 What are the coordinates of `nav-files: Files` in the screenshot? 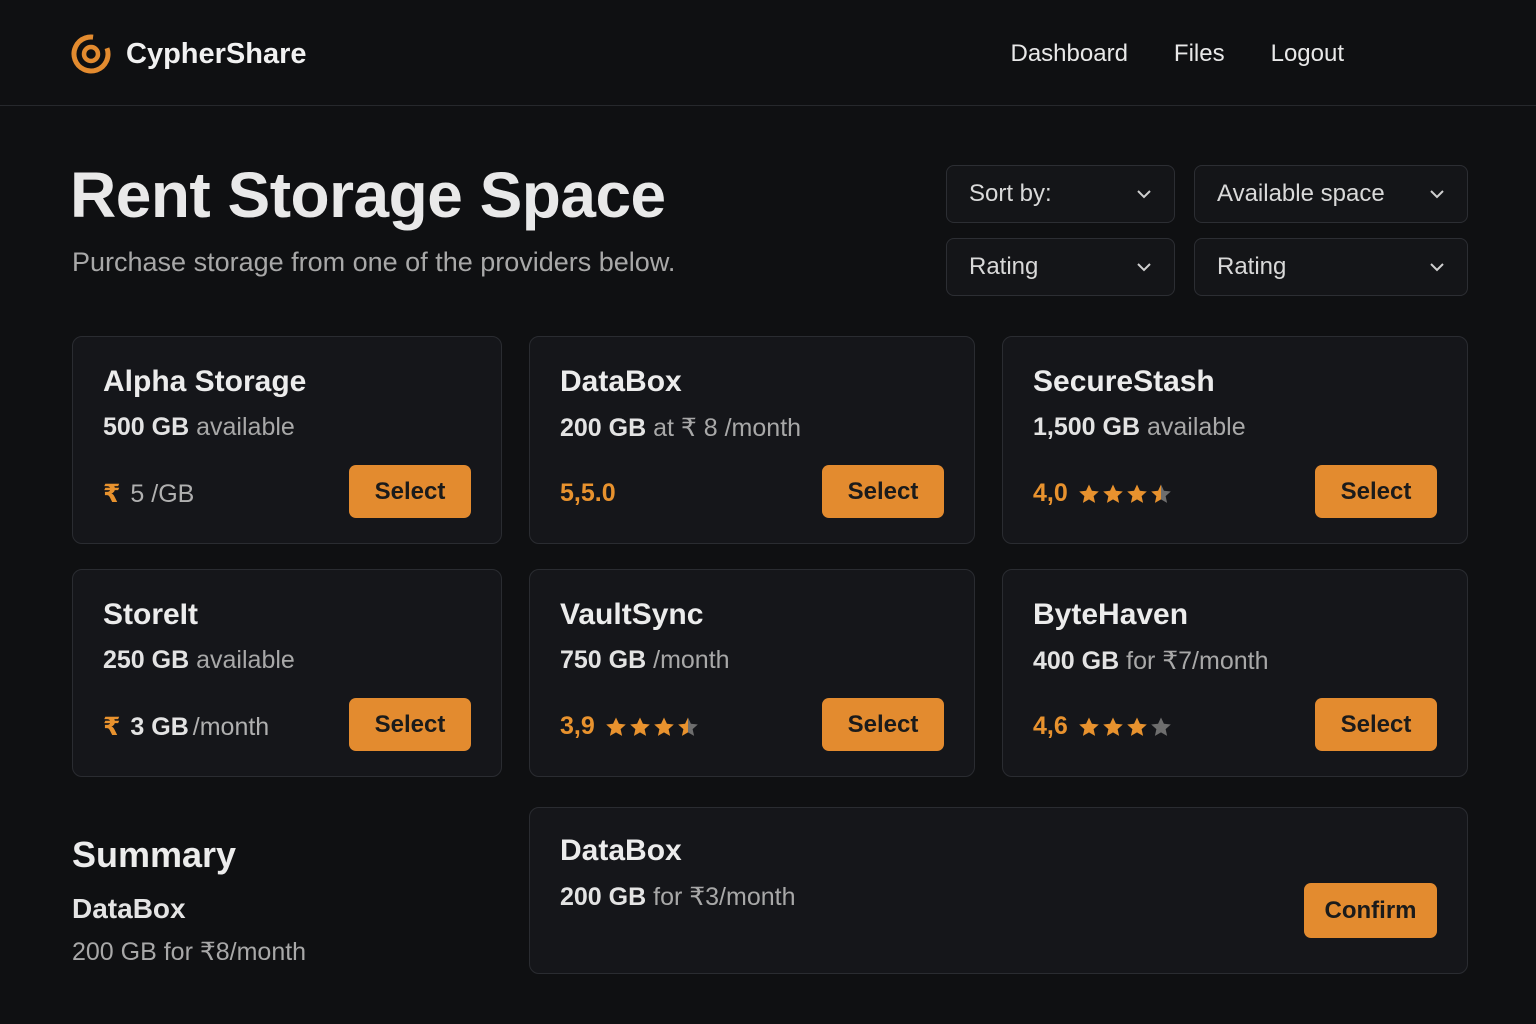 It's located at (1199, 54).